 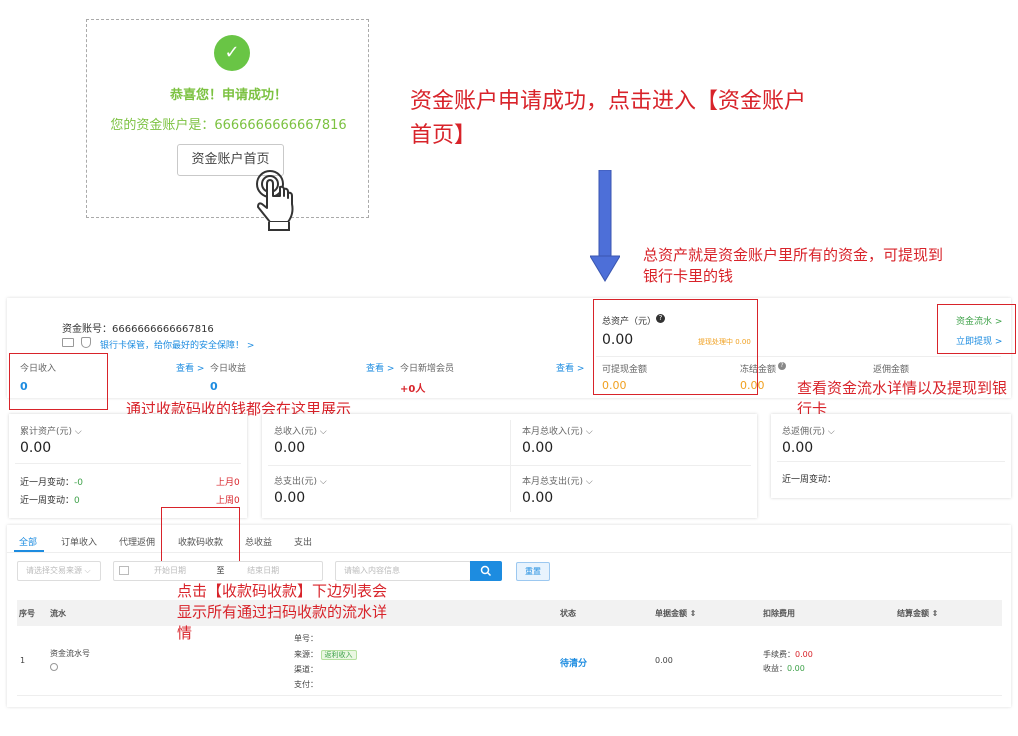 I want to click on total-rebate-label: 总返佣(元) ⌵, so click(x=808, y=432).